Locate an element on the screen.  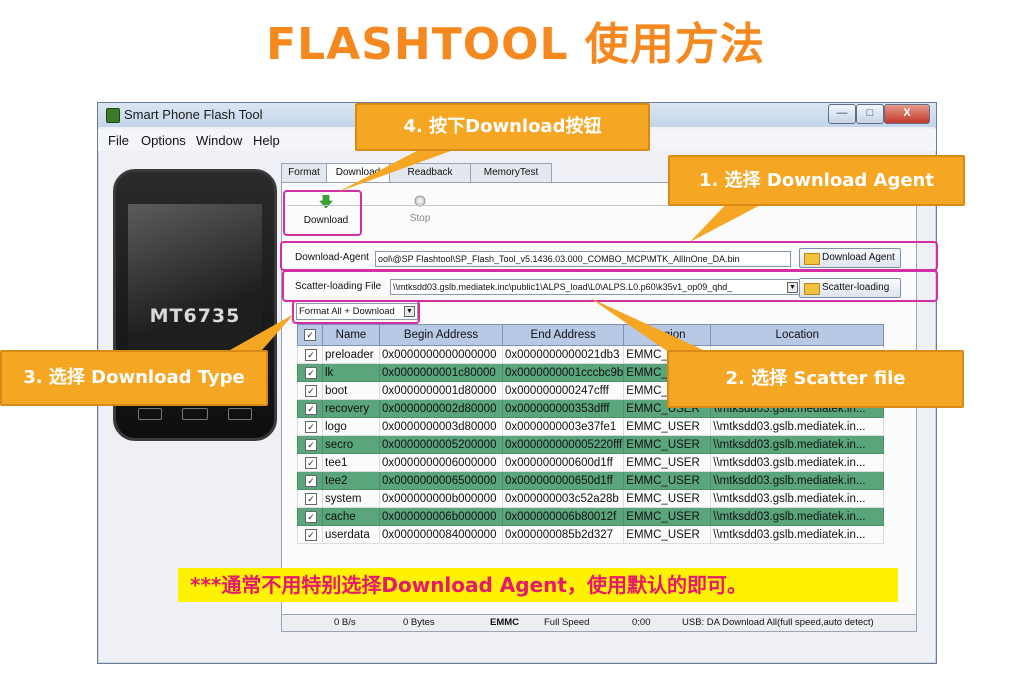
pointer-step3 is located at coordinates (262, 332).